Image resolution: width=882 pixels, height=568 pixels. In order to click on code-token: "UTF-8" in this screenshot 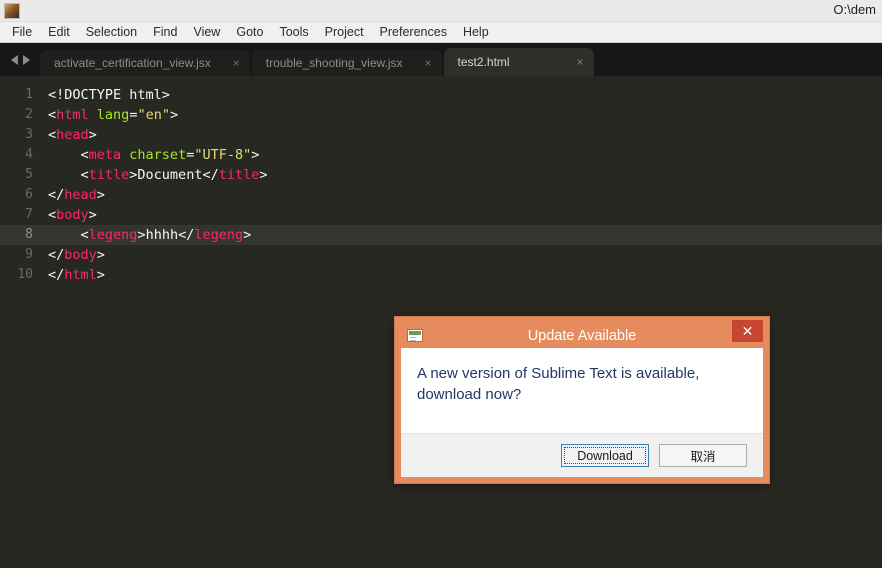, I will do `click(223, 155)`.